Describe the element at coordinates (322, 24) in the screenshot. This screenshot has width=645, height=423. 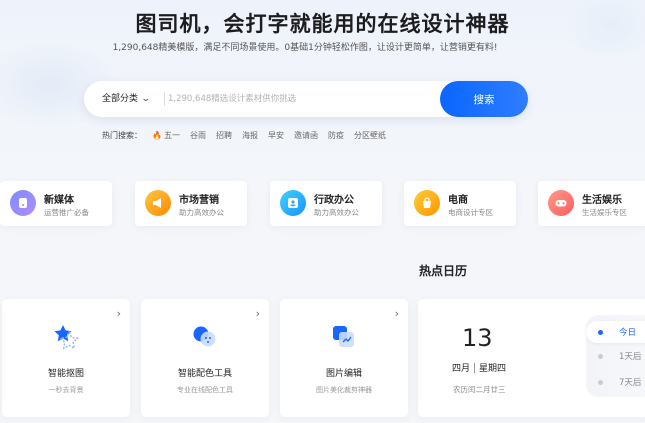
I see `hero-title: 图司机，会打字就能用的在线设计神器` at that location.